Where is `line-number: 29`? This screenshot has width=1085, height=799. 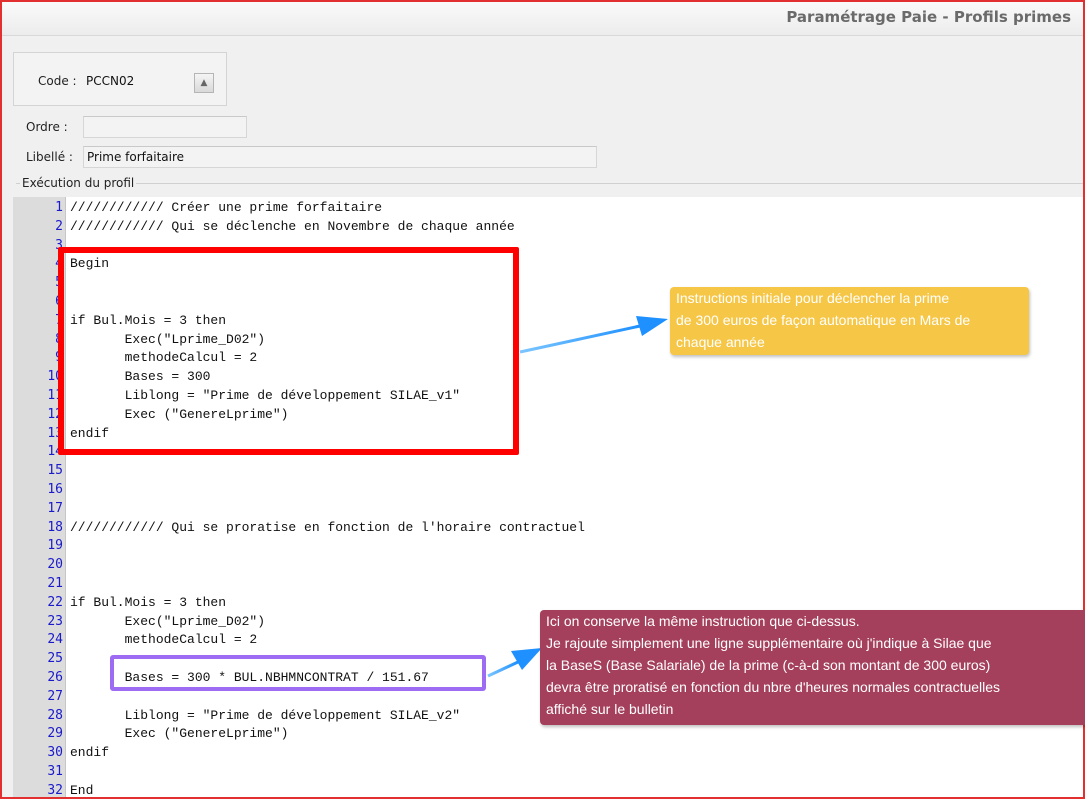 line-number: 29 is located at coordinates (55, 734).